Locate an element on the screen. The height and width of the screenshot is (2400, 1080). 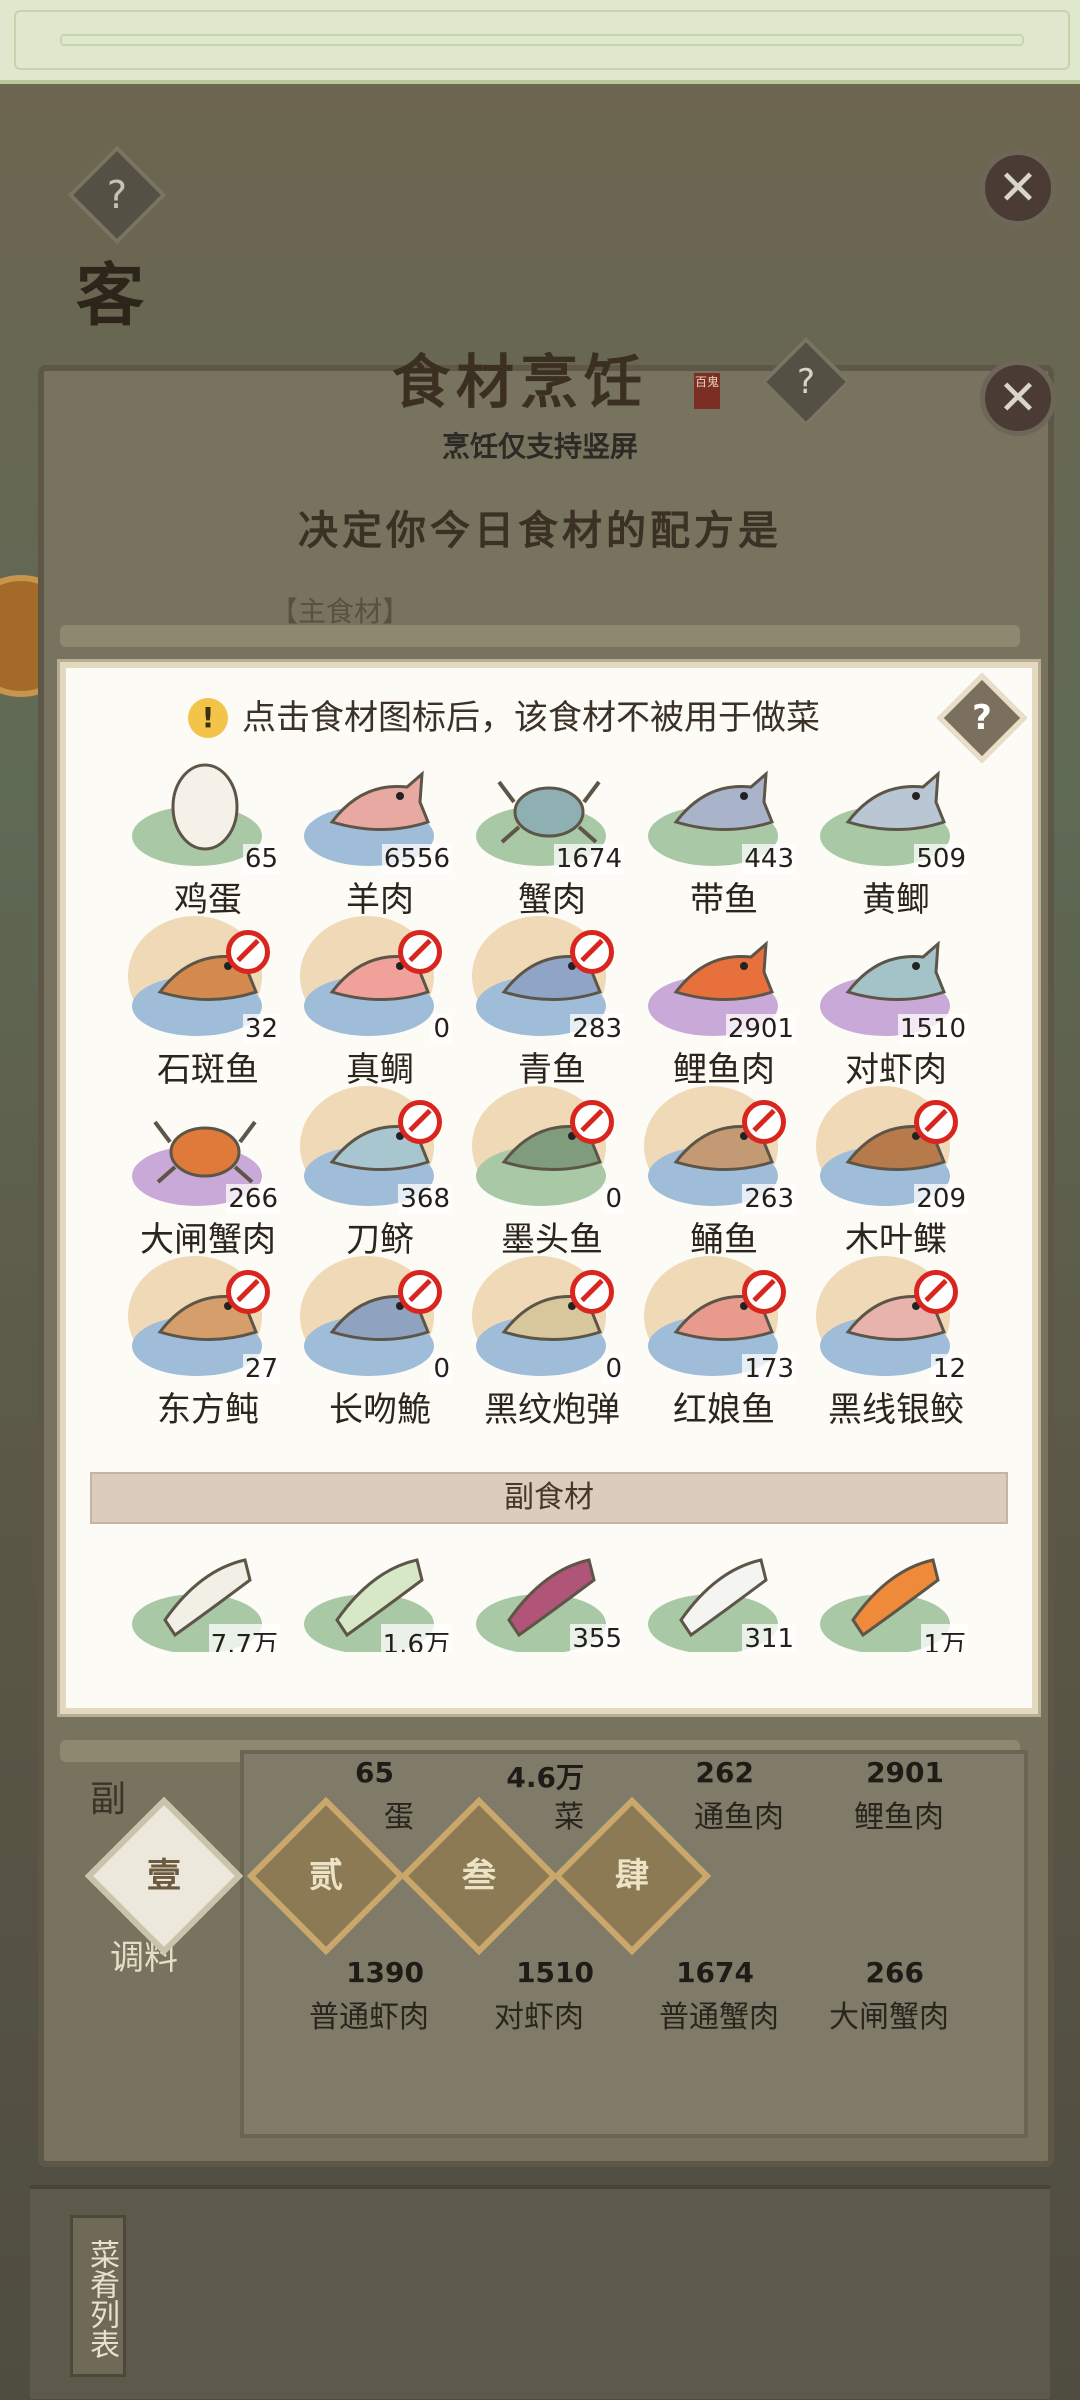
sub-ingredient-header: 副食材 is located at coordinates (549, 1498).